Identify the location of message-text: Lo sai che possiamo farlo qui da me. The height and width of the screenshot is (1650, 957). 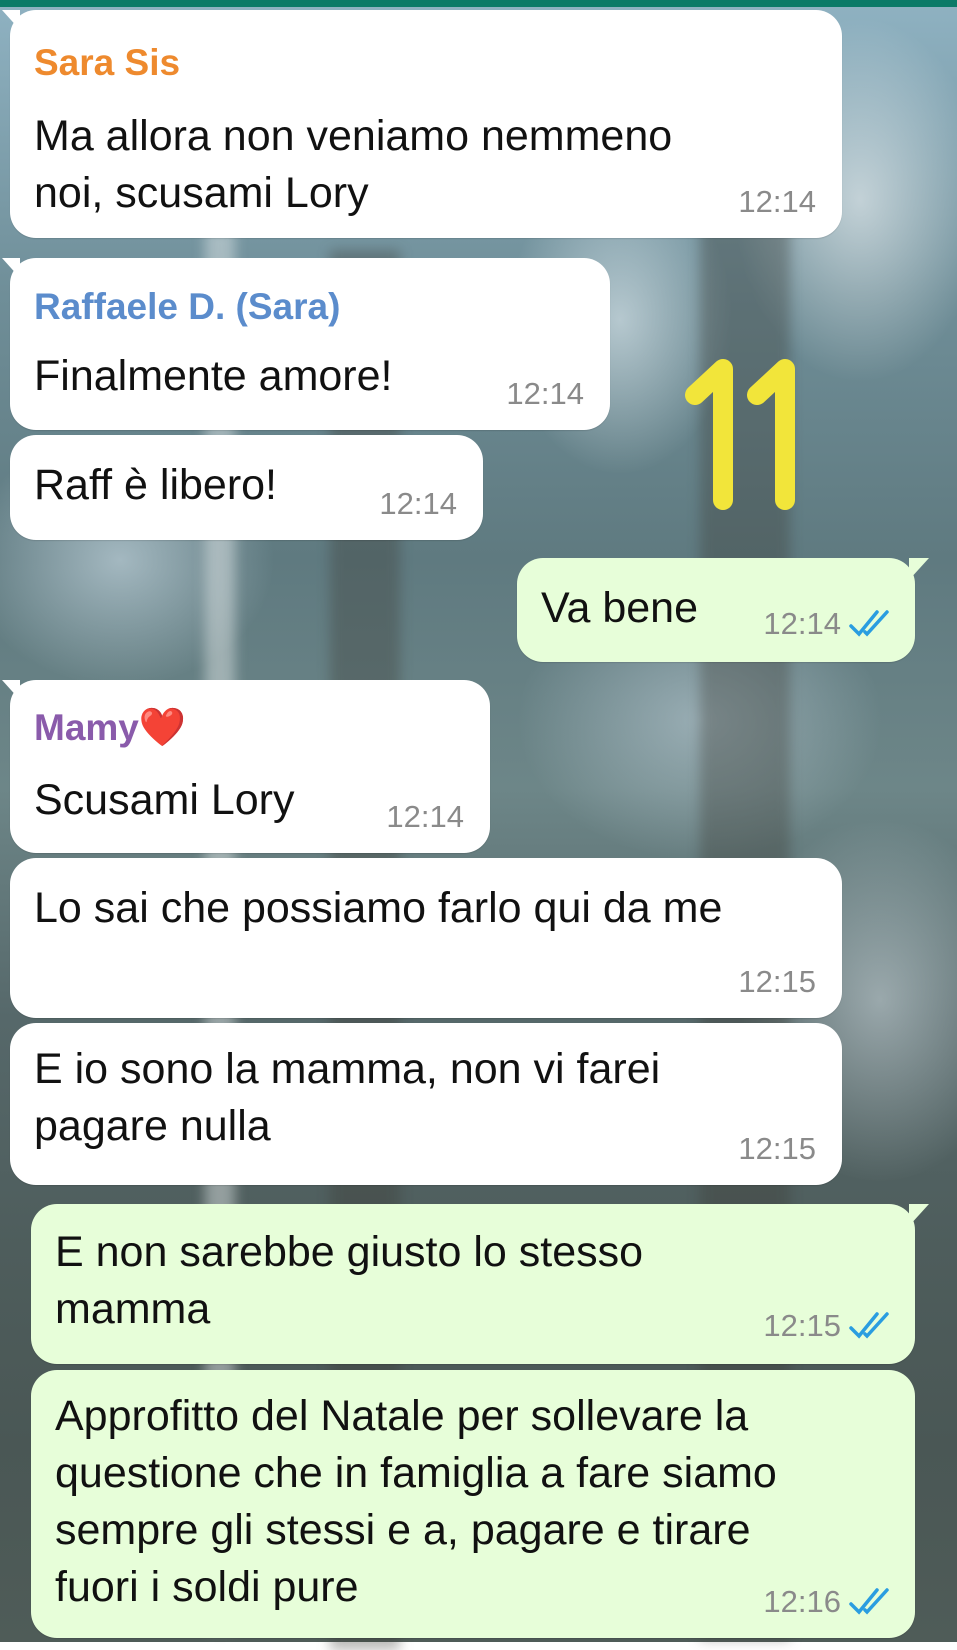
(378, 908).